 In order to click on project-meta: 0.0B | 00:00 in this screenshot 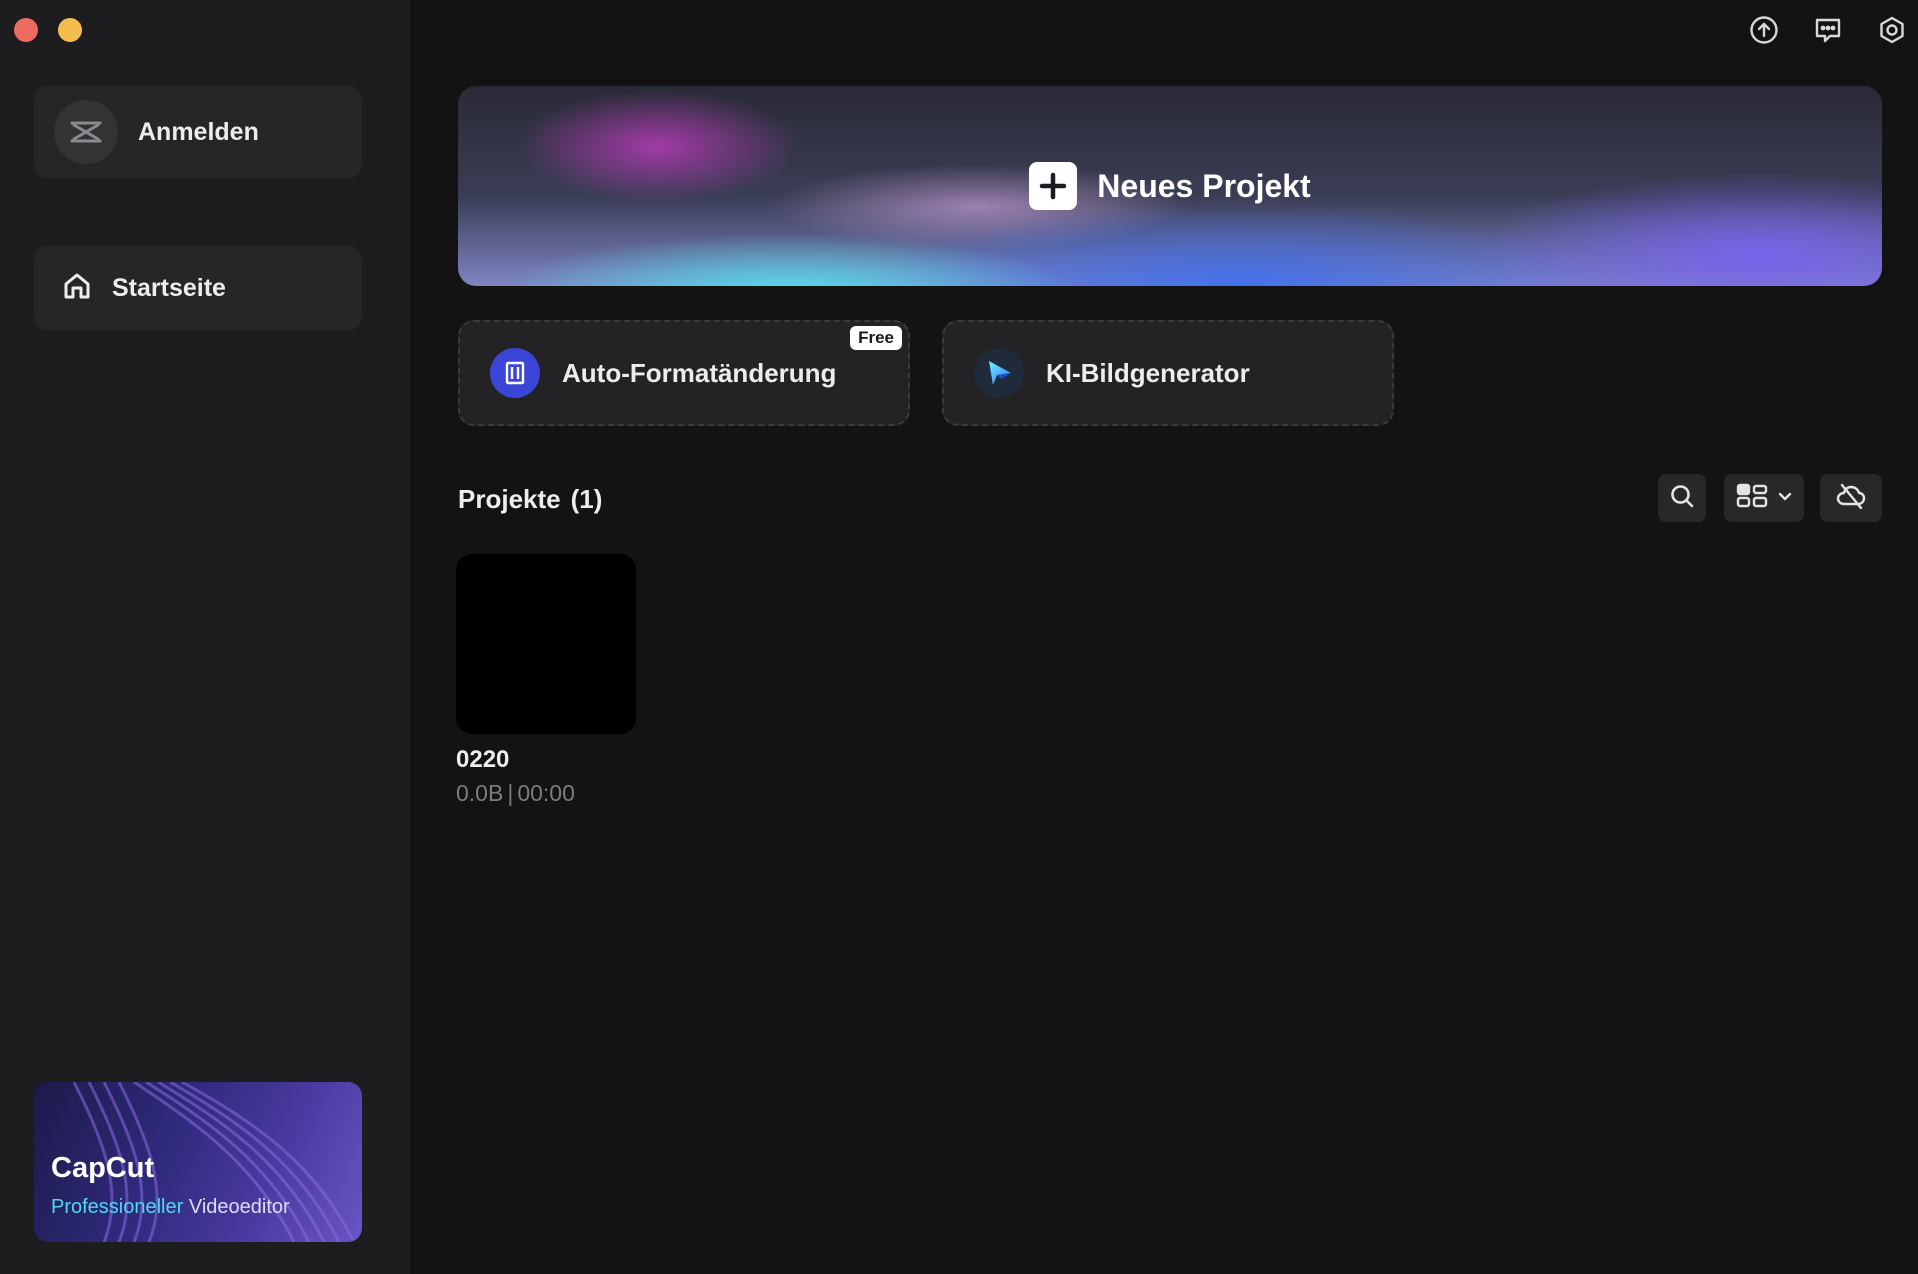, I will do `click(515, 793)`.